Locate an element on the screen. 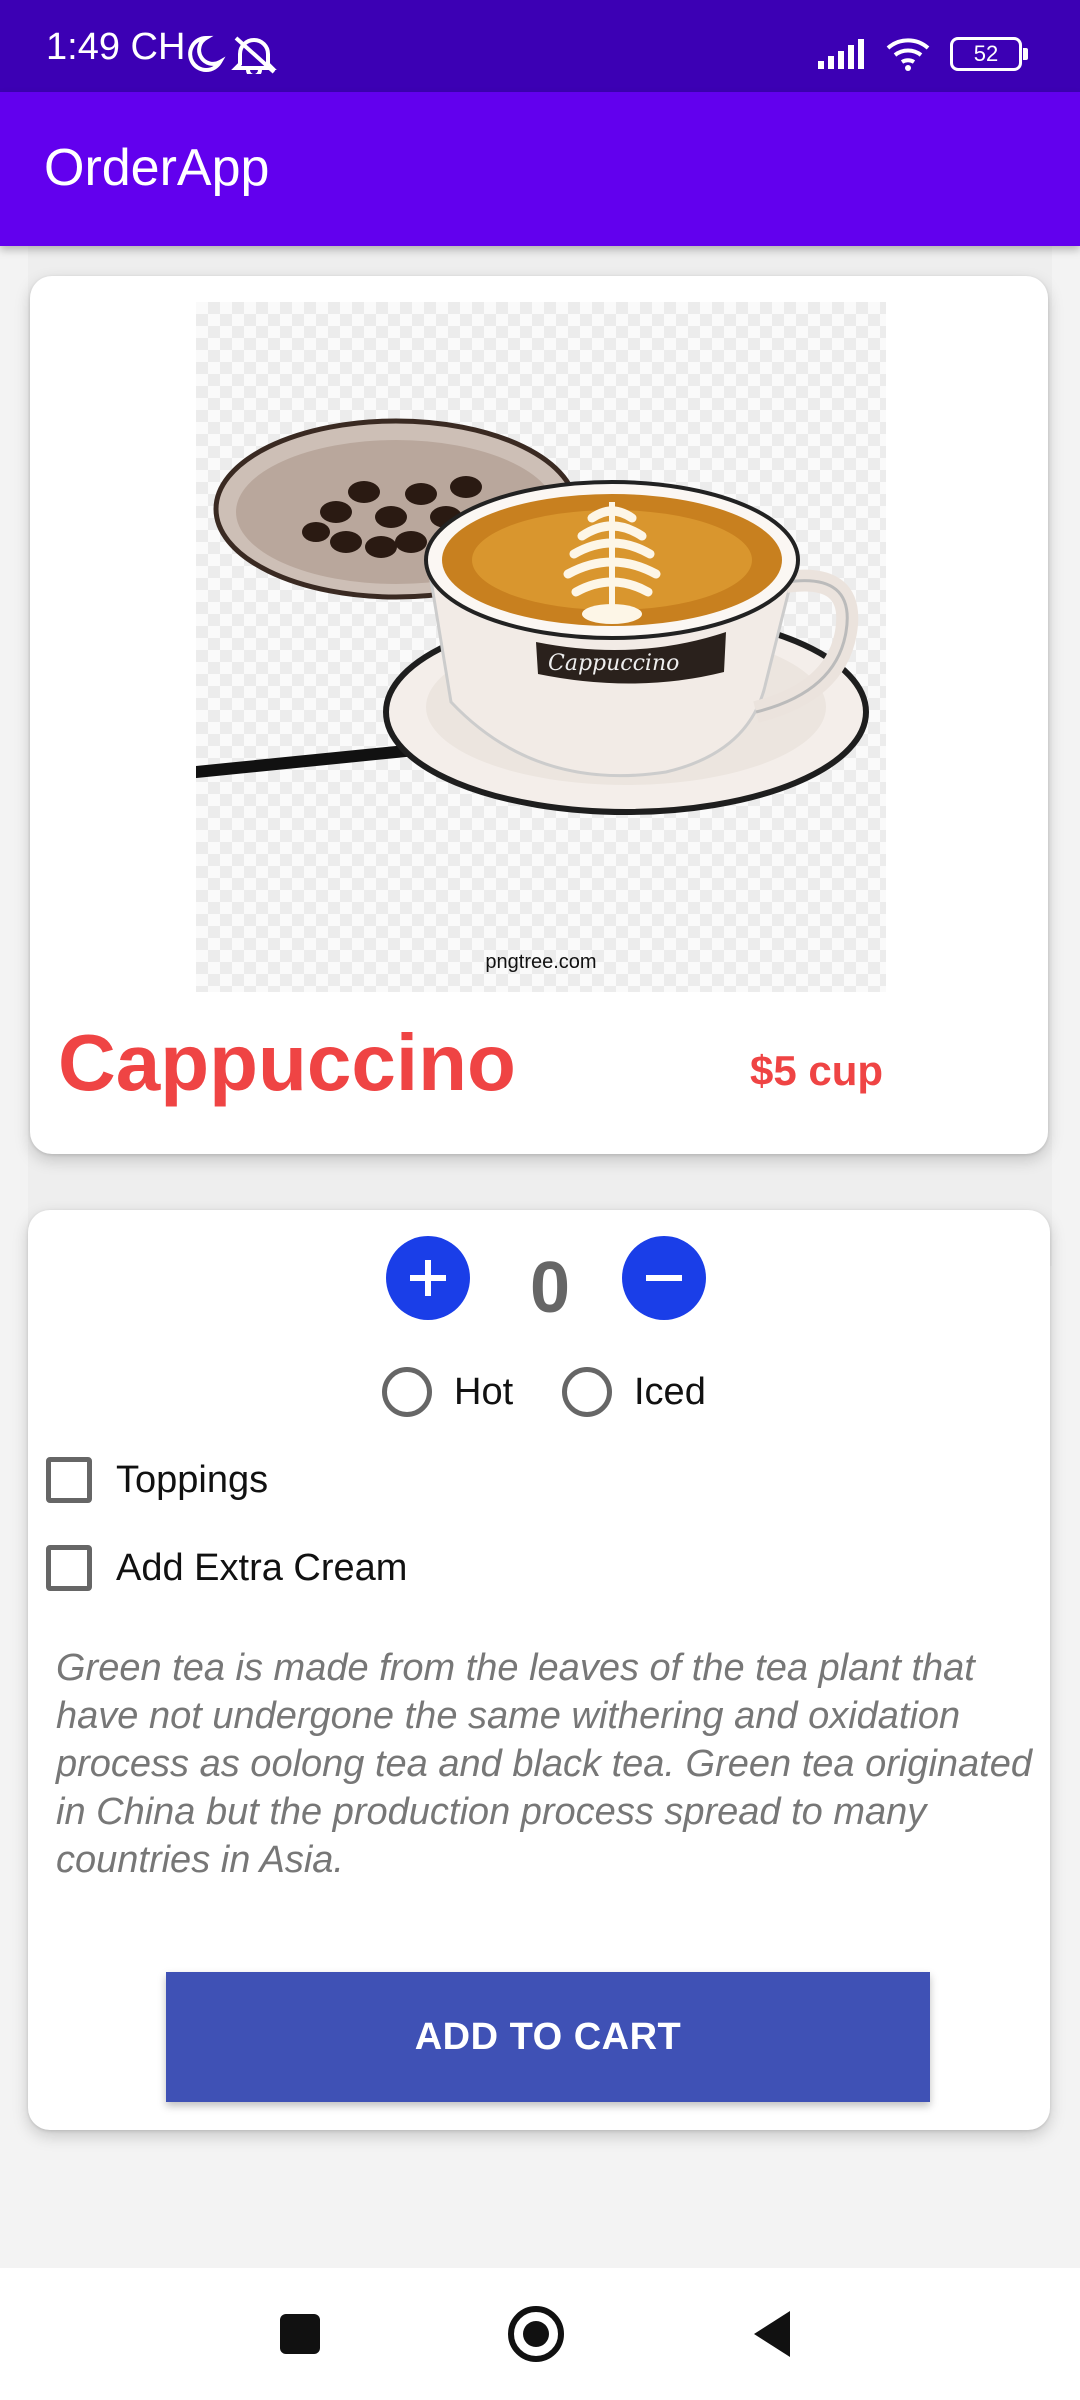  radio-iced-label: Iced is located at coordinates (670, 1391).